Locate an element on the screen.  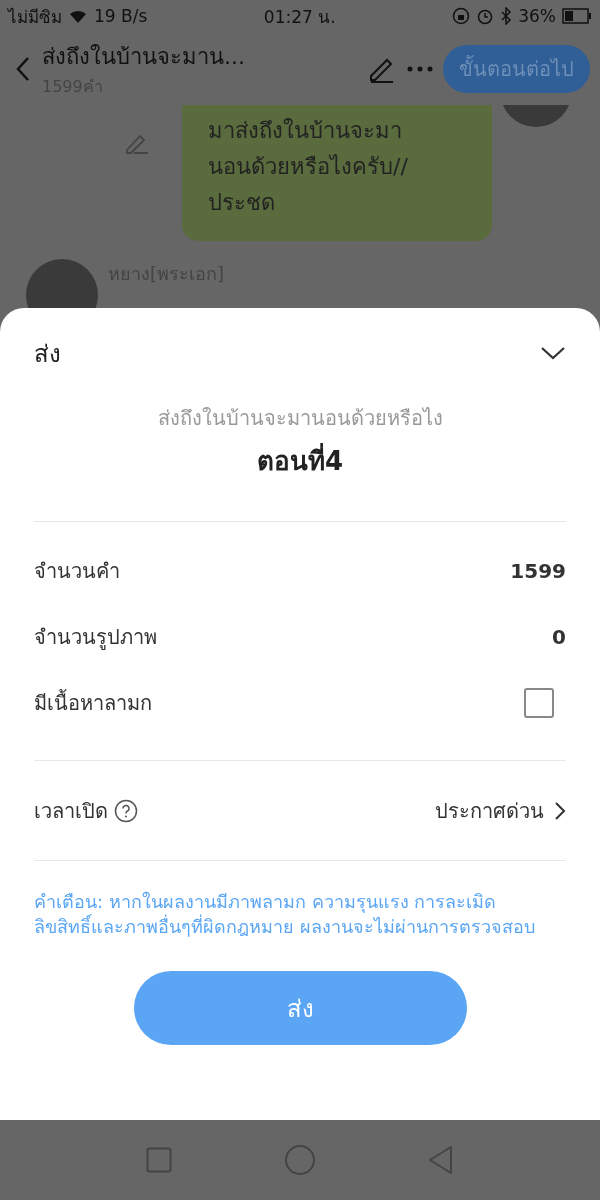
network-speed: 19 B/s is located at coordinates (121, 16).